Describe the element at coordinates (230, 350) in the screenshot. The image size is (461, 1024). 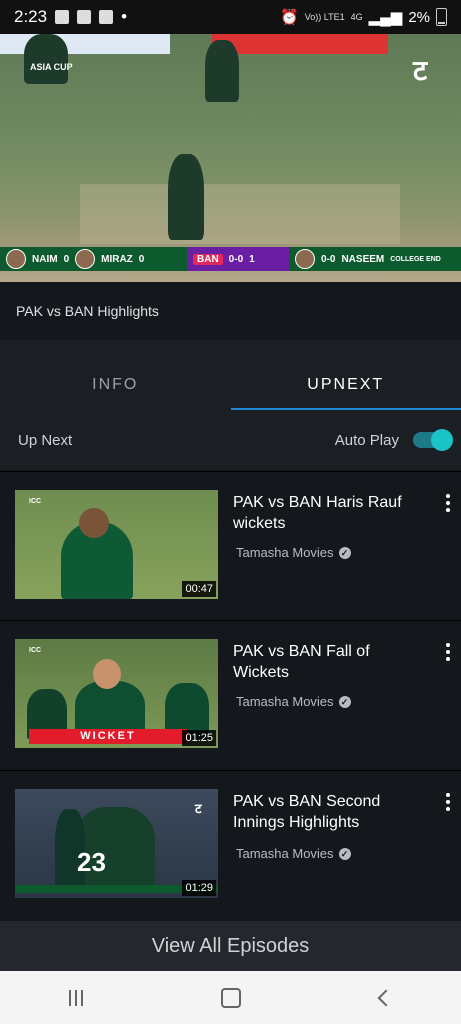
I see `divider` at that location.